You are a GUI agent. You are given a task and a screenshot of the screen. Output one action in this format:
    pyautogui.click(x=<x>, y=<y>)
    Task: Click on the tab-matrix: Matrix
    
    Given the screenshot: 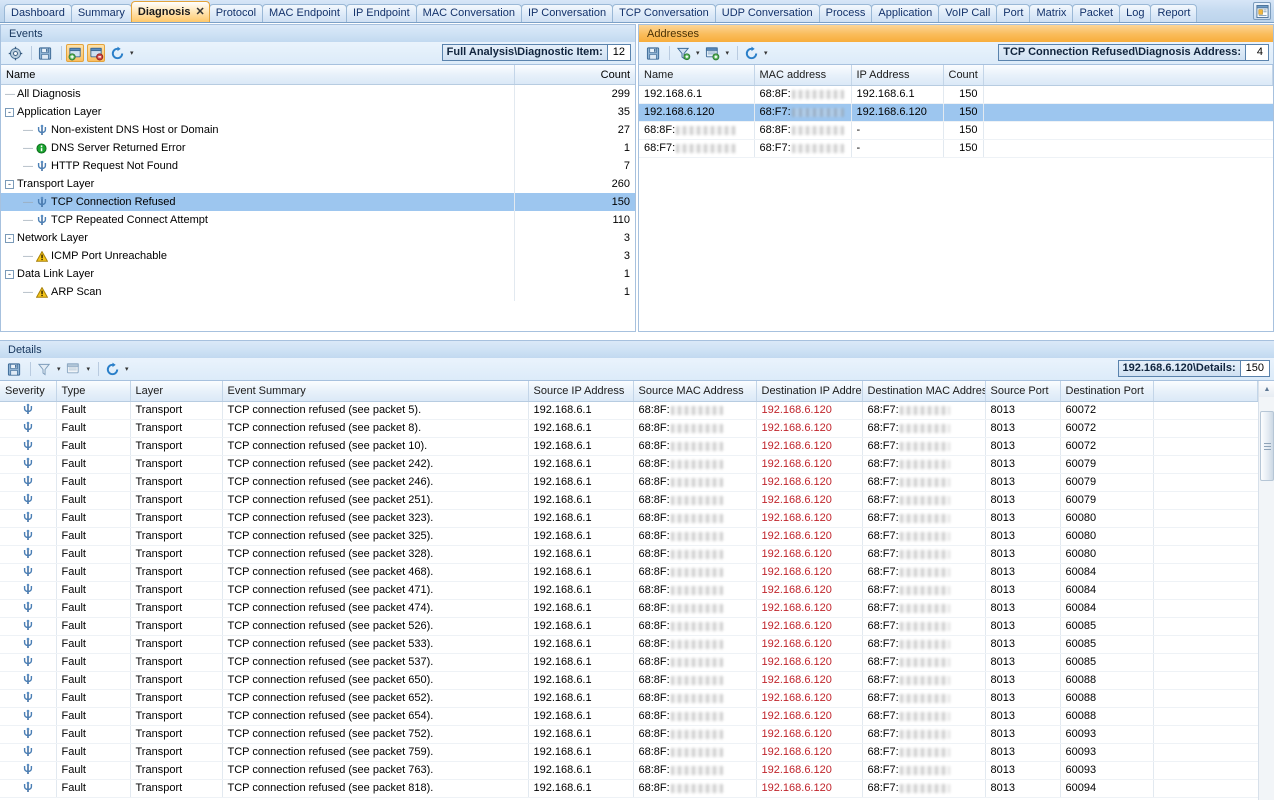 What is the action you would take?
    pyautogui.click(x=1051, y=13)
    